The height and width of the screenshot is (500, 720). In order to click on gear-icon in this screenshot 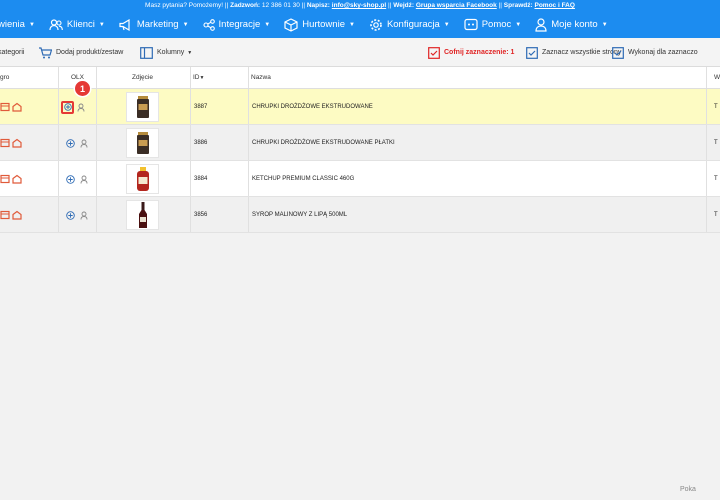, I will do `click(376, 24)`.